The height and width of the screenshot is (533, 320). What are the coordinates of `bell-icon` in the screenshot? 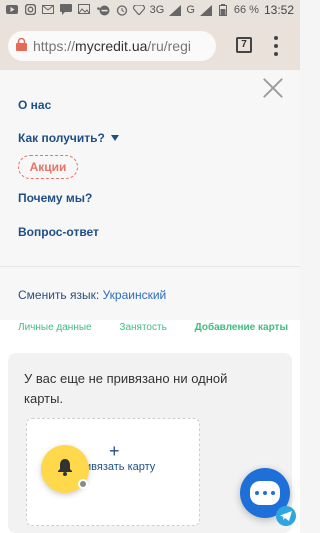 It's located at (65, 469).